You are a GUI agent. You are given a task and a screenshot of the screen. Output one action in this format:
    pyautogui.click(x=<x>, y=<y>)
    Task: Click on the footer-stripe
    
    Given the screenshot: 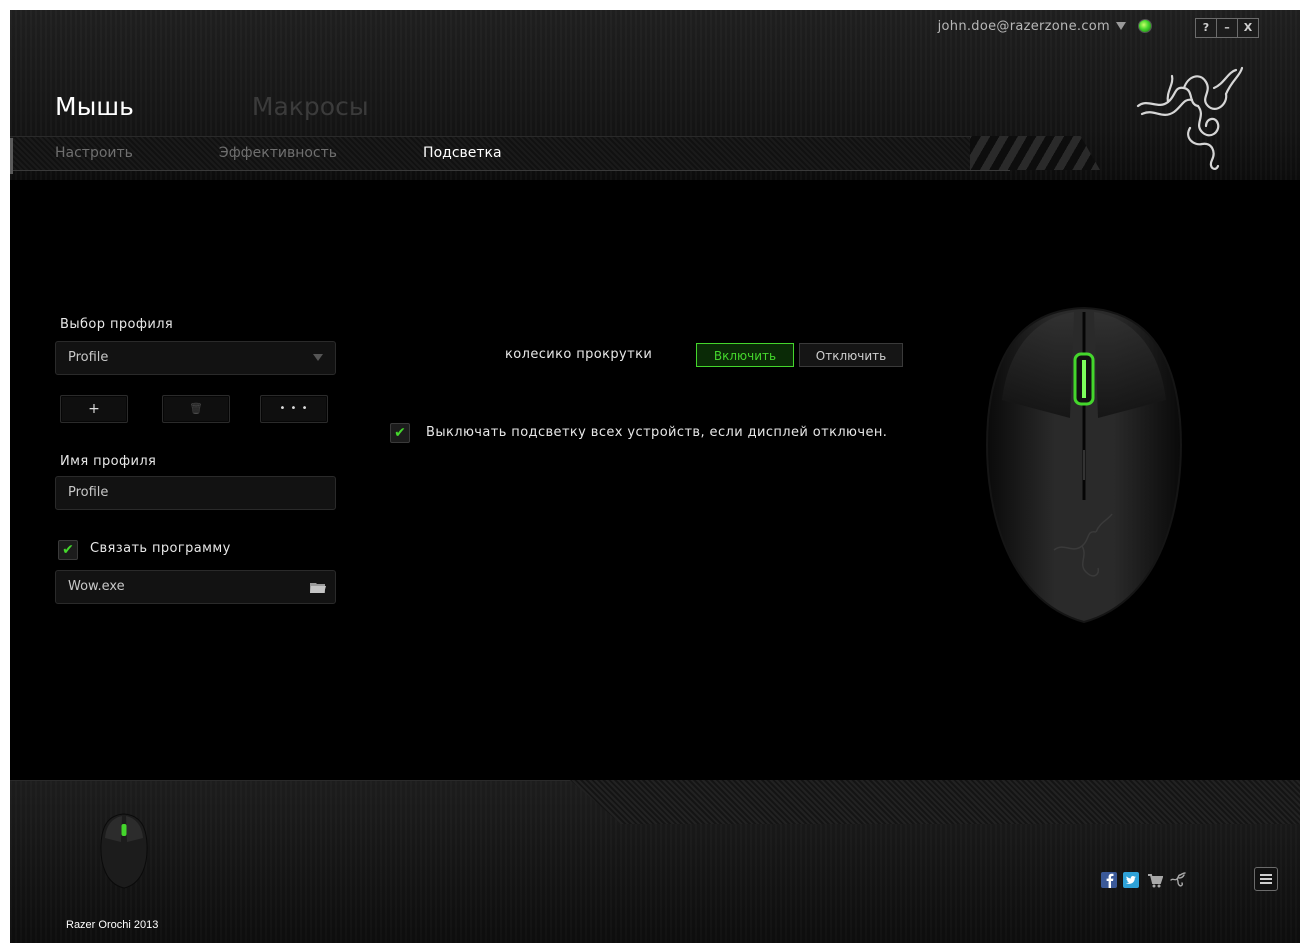 What is the action you would take?
    pyautogui.click(x=935, y=802)
    